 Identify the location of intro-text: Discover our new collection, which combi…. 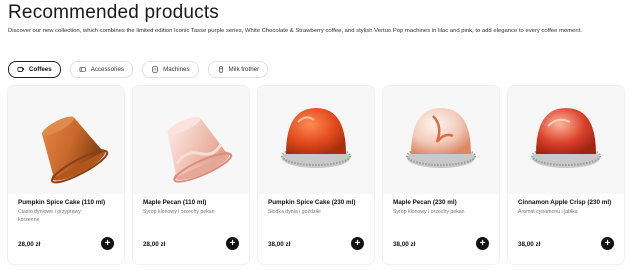
(295, 31).